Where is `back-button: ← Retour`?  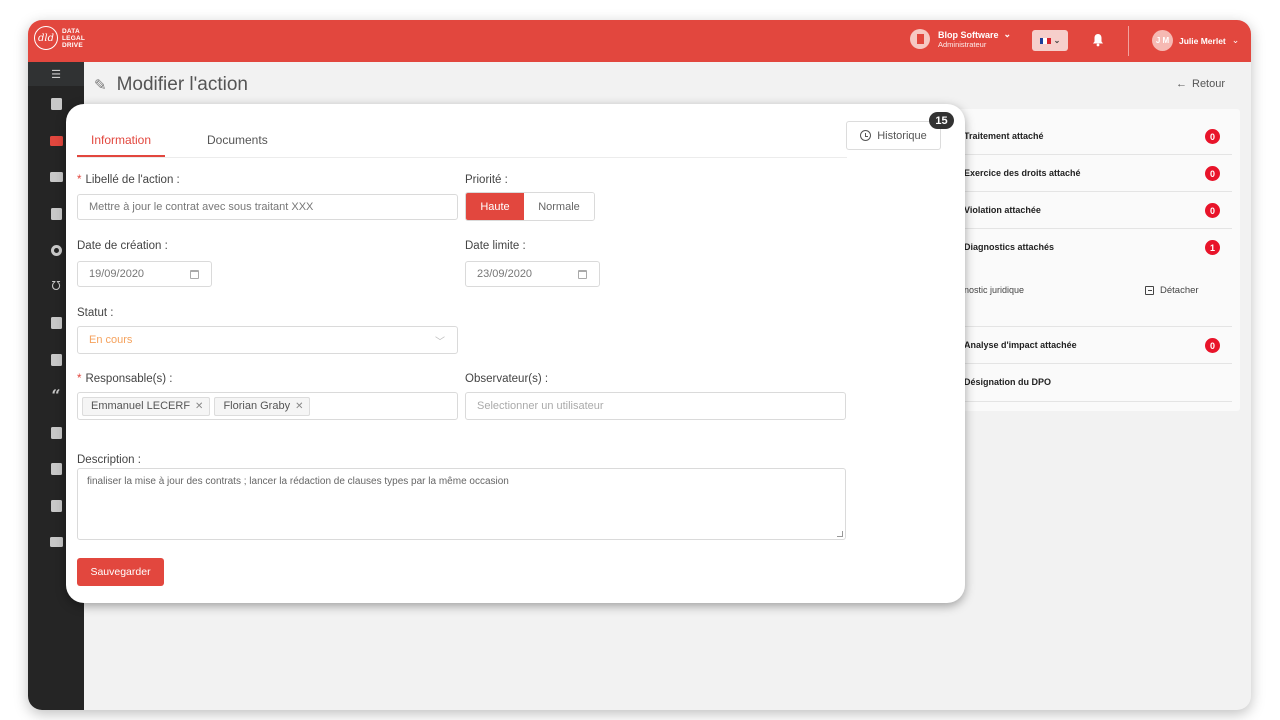 back-button: ← Retour is located at coordinates (1200, 84).